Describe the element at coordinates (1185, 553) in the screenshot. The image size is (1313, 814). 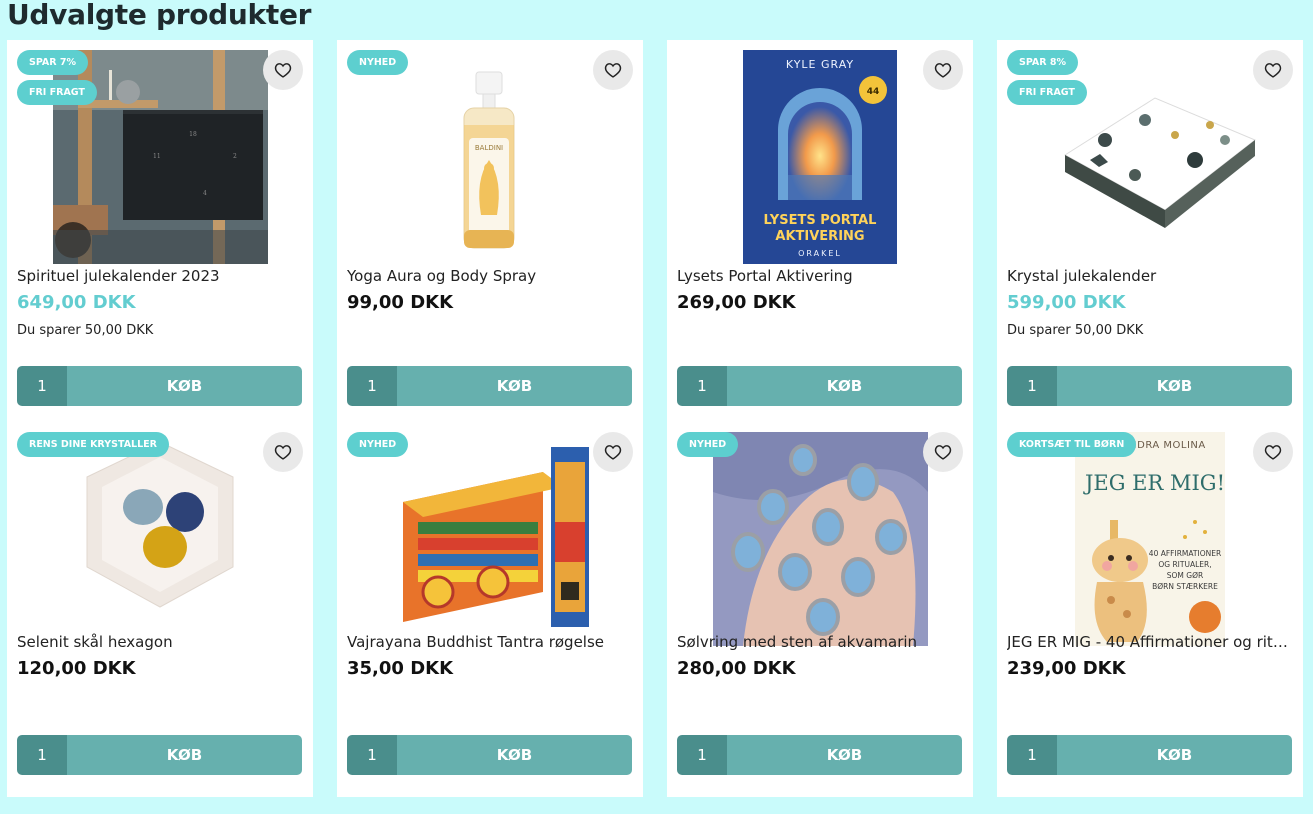
I see `book-line-1: 40 AFFIRMATIONER` at that location.